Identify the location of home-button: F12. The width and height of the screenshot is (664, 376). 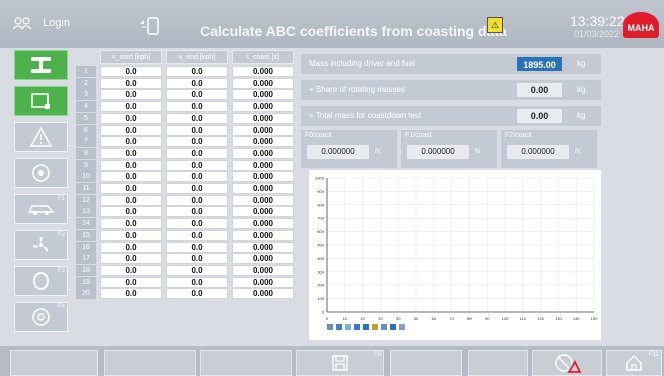
(634, 363).